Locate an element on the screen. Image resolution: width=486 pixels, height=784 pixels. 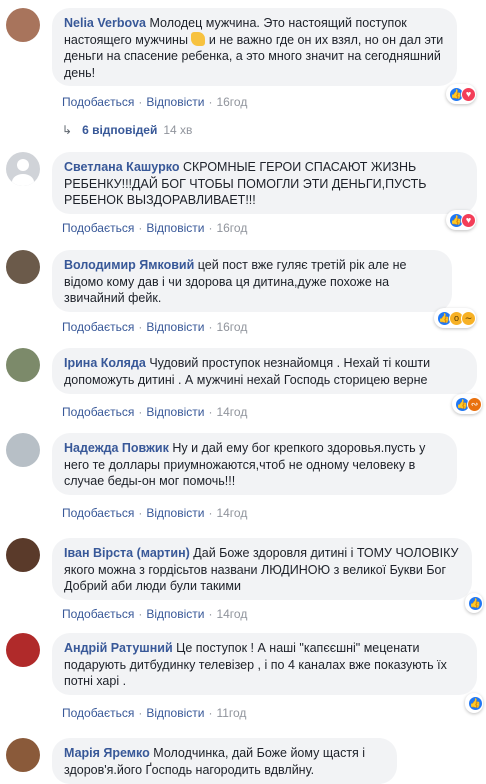
comment-author: Іван Вірста (мартин) is located at coordinates (127, 553).